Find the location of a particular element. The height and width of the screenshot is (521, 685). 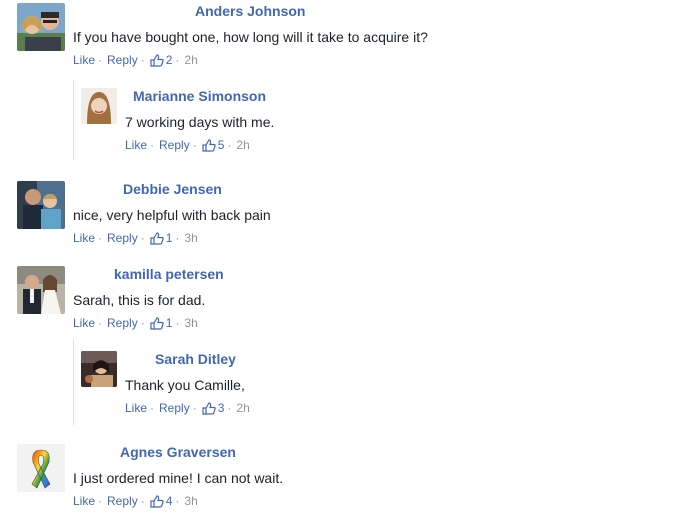

comment-text: 7 working days with me. is located at coordinates (200, 122).